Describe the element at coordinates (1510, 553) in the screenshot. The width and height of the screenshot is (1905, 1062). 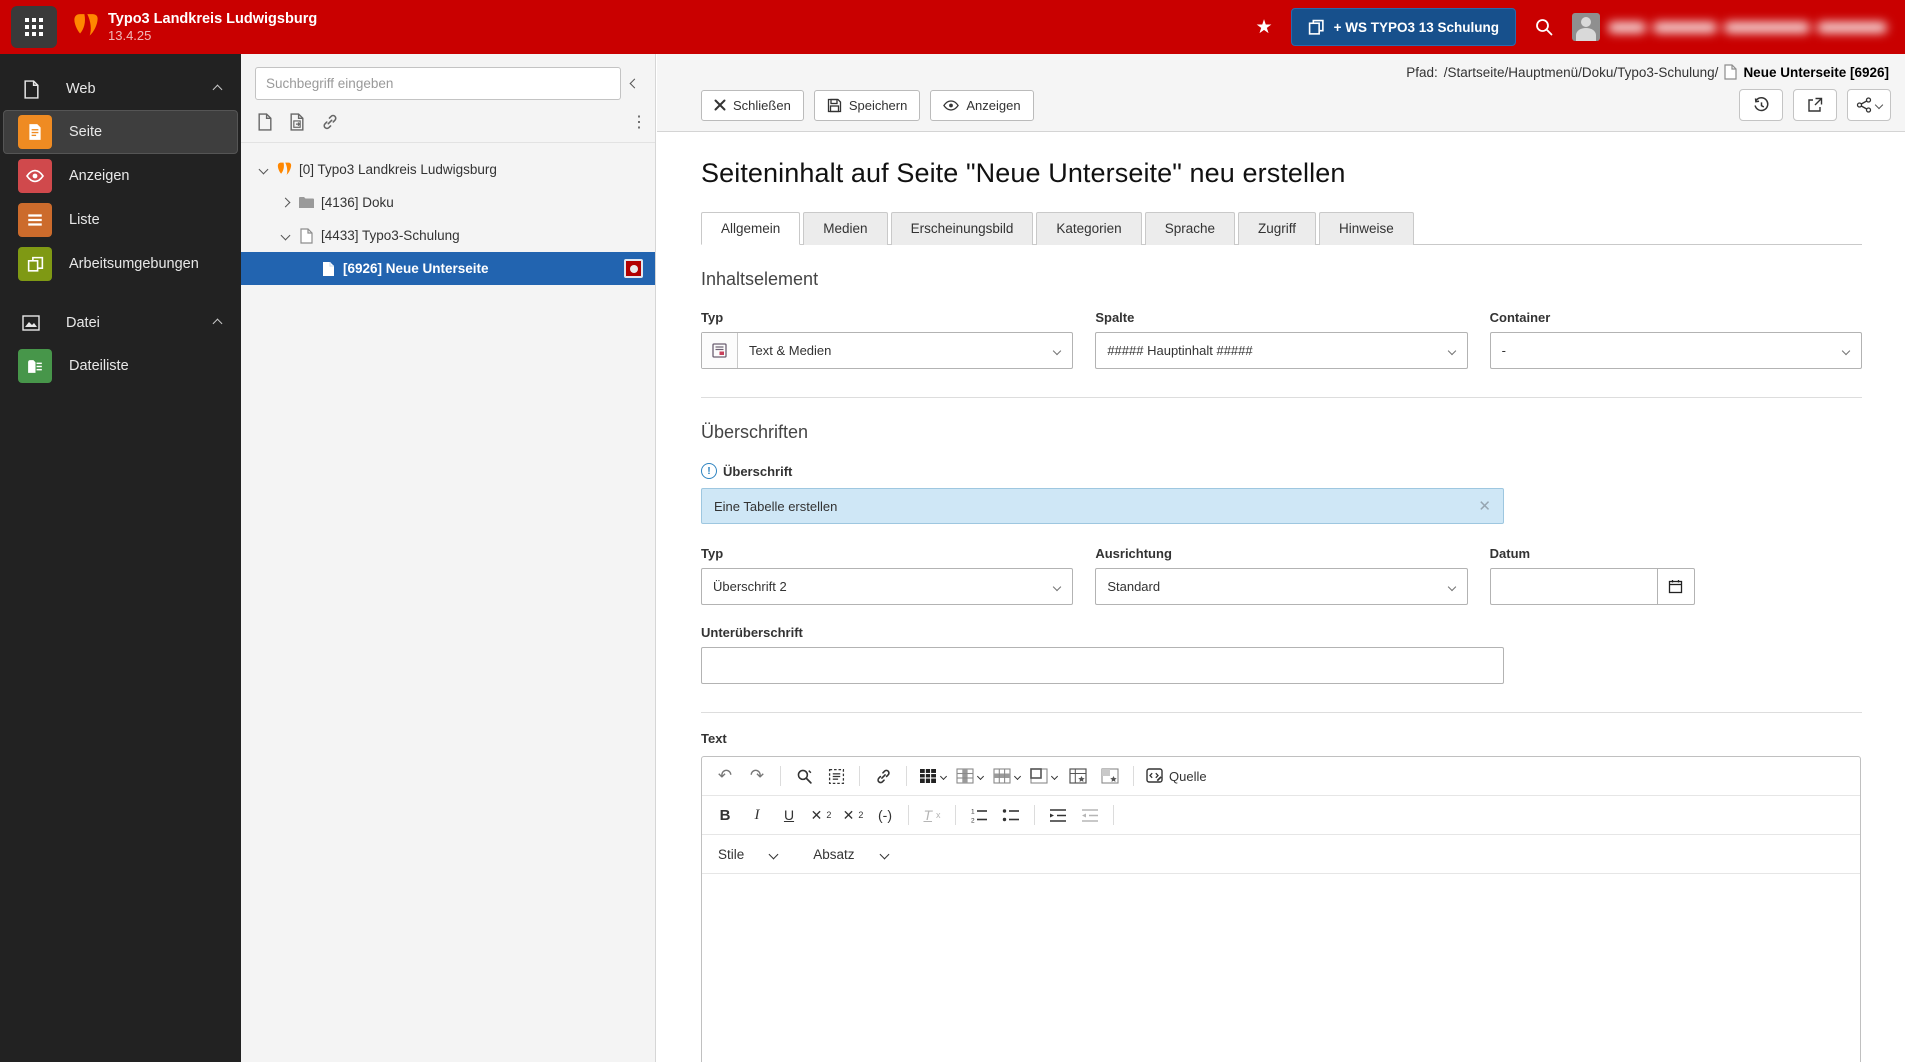
I see `datum-label: Datum` at that location.